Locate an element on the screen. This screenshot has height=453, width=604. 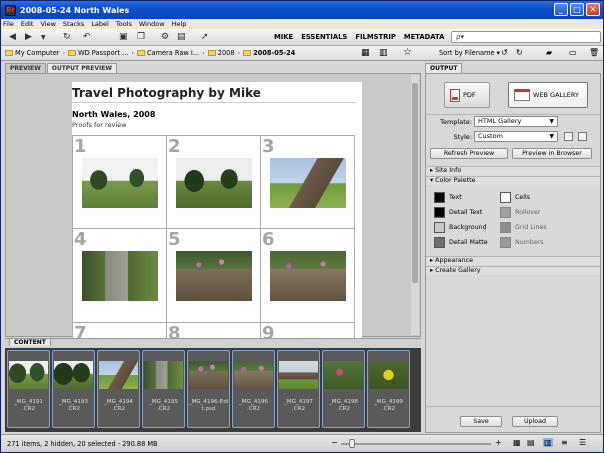
thumbnail-size-slider is located at coordinates (416, 444).